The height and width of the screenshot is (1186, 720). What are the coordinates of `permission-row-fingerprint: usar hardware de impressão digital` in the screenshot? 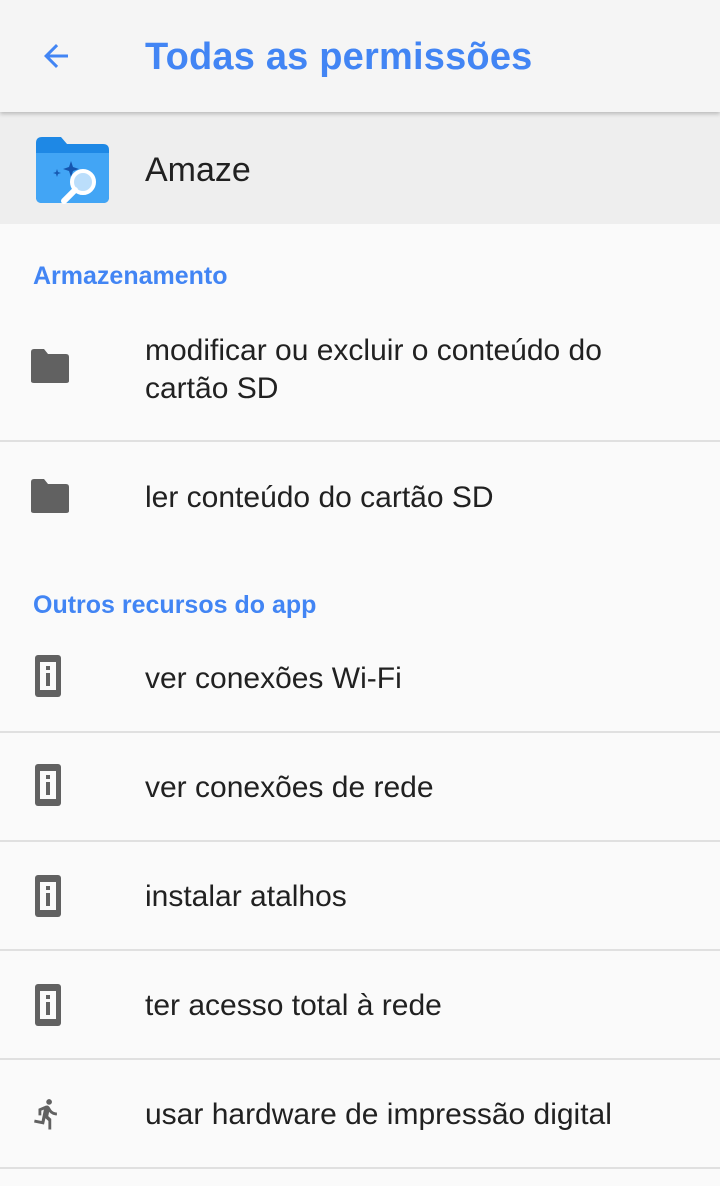 It's located at (360, 1114).